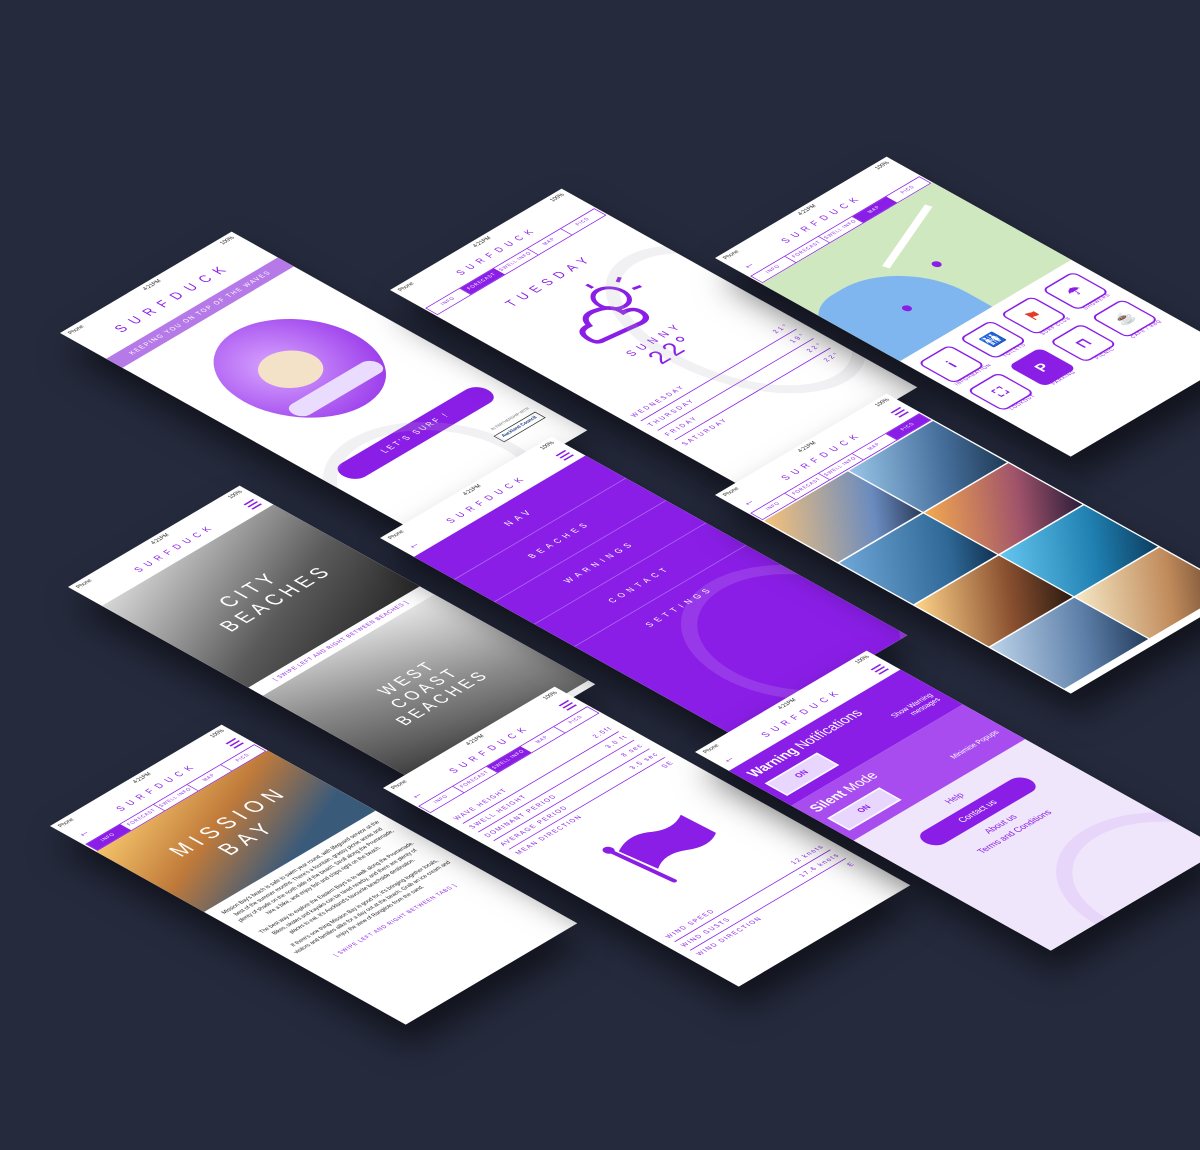 Image resolution: width=1200 pixels, height=1150 pixels. What do you see at coordinates (276, 598) in the screenshot?
I see `city-beaches-title: CITY BEACHES` at bounding box center [276, 598].